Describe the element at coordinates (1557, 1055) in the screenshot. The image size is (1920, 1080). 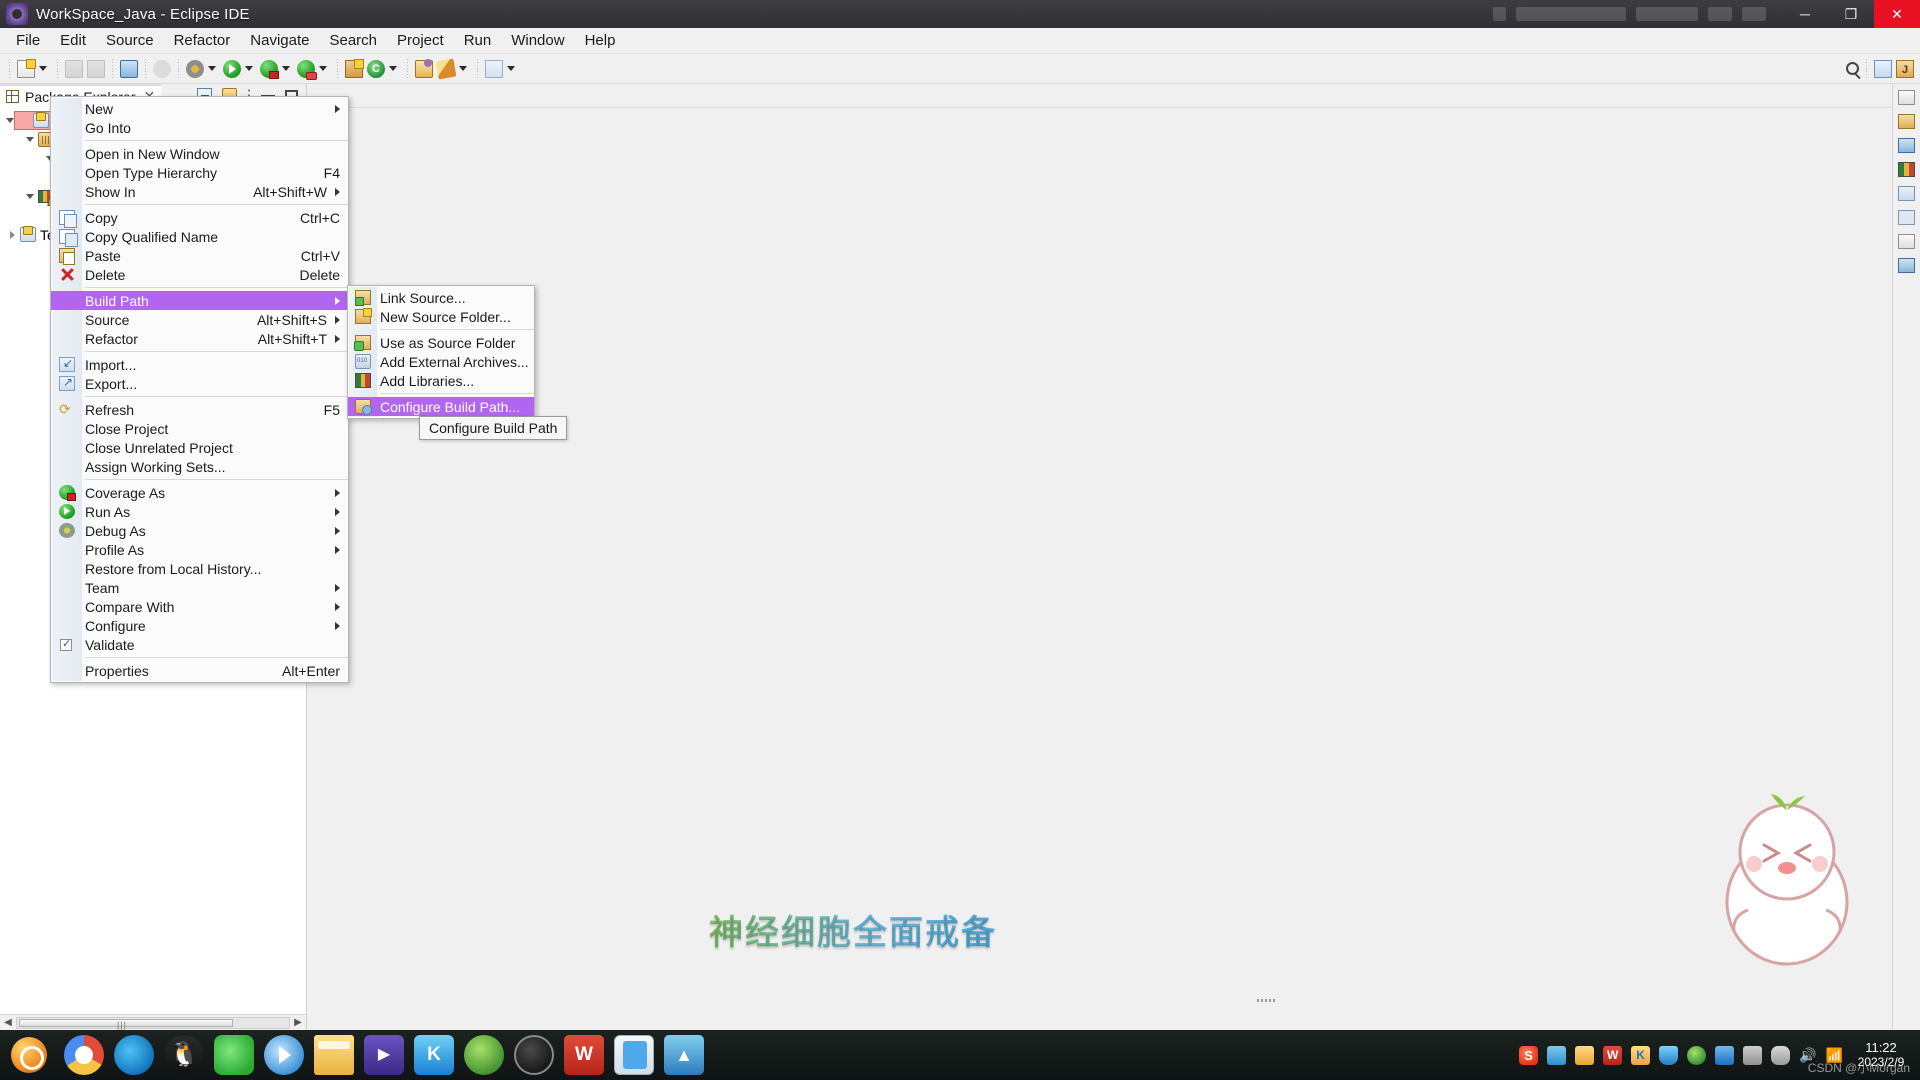
I see `tray-usb-icon` at that location.